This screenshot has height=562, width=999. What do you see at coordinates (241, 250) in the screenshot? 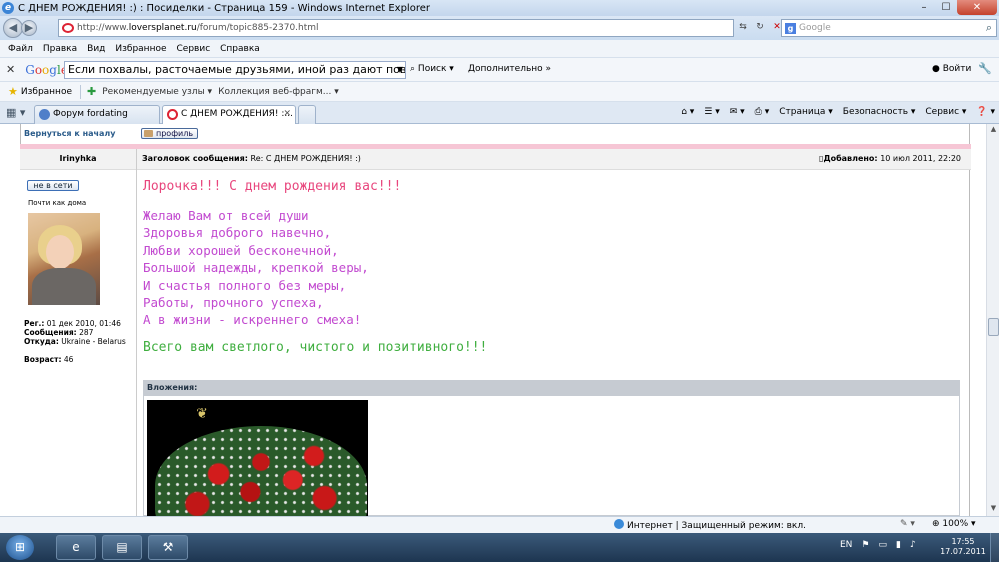
I see `poem-line: Любви хорошей бесконечной,` at bounding box center [241, 250].